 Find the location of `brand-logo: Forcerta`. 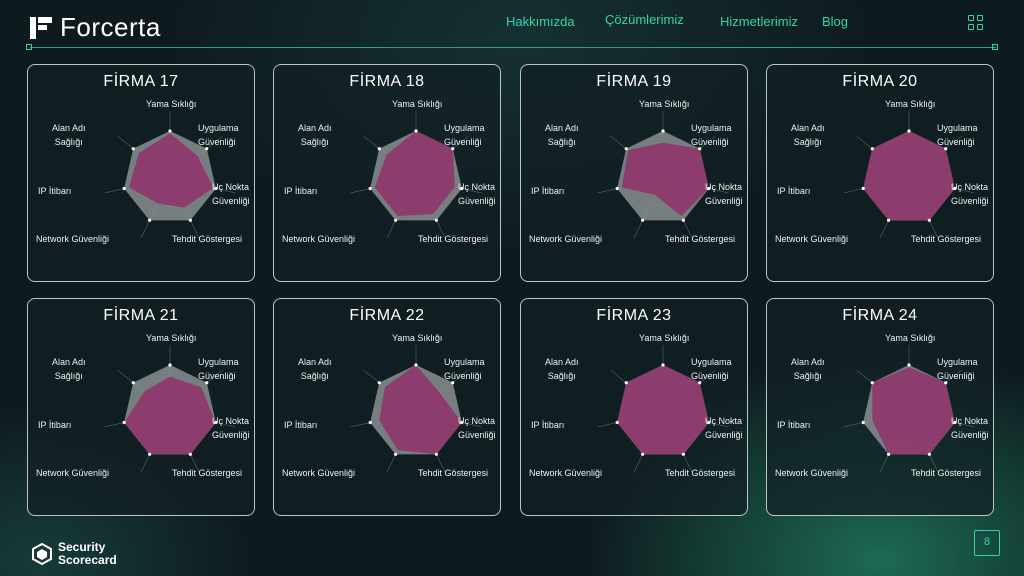

brand-logo: Forcerta is located at coordinates (95, 27).